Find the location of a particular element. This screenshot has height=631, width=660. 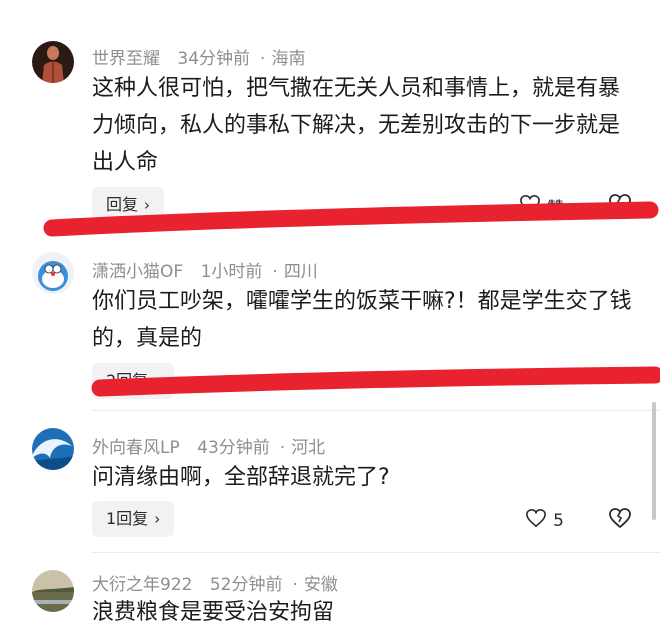

like-button: 赞 is located at coordinates (541, 206).